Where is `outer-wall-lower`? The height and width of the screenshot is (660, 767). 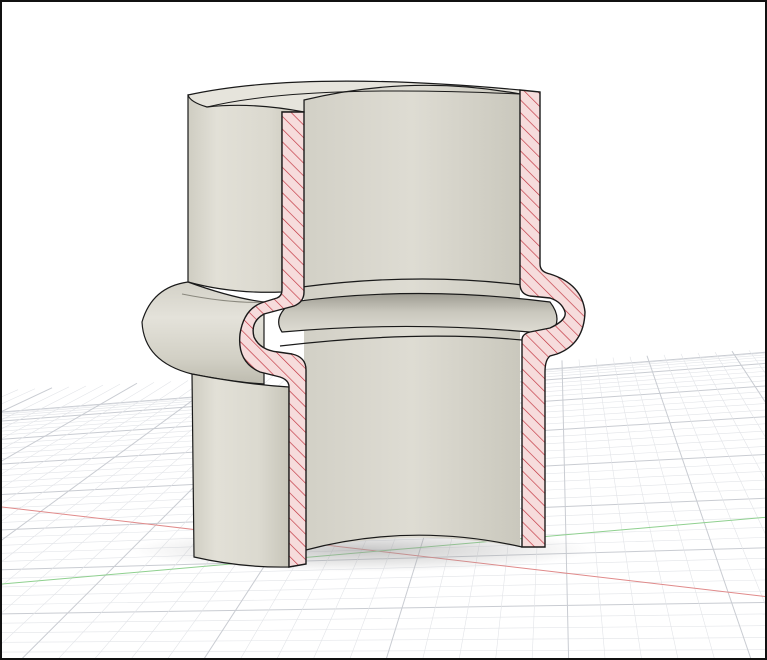
outer-wall-lower is located at coordinates (240, 470).